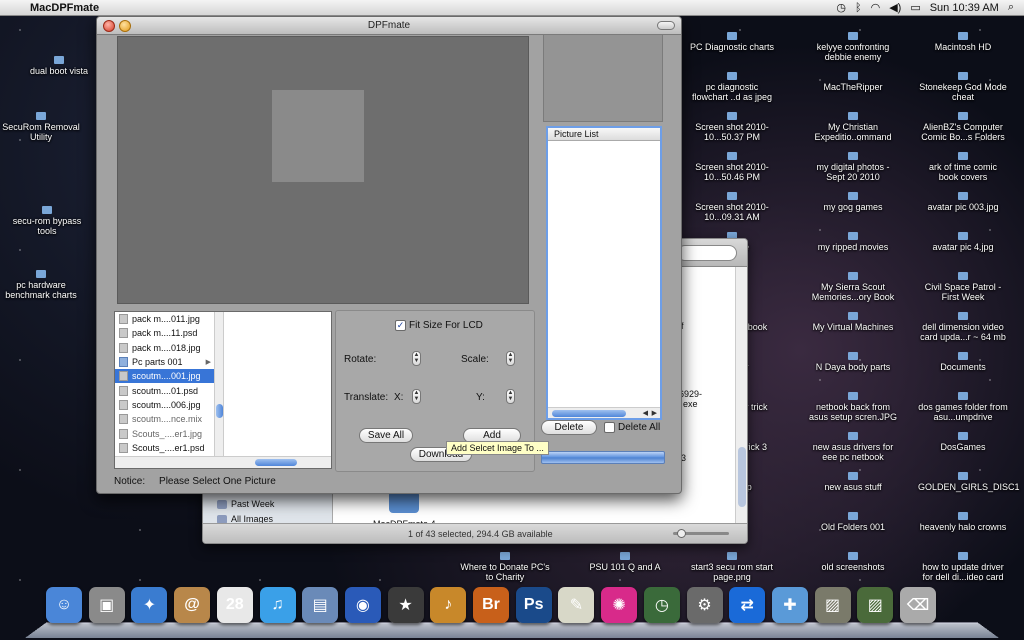  Describe the element at coordinates (64, 605) in the screenshot. I see `finder-icon: ☺` at that location.